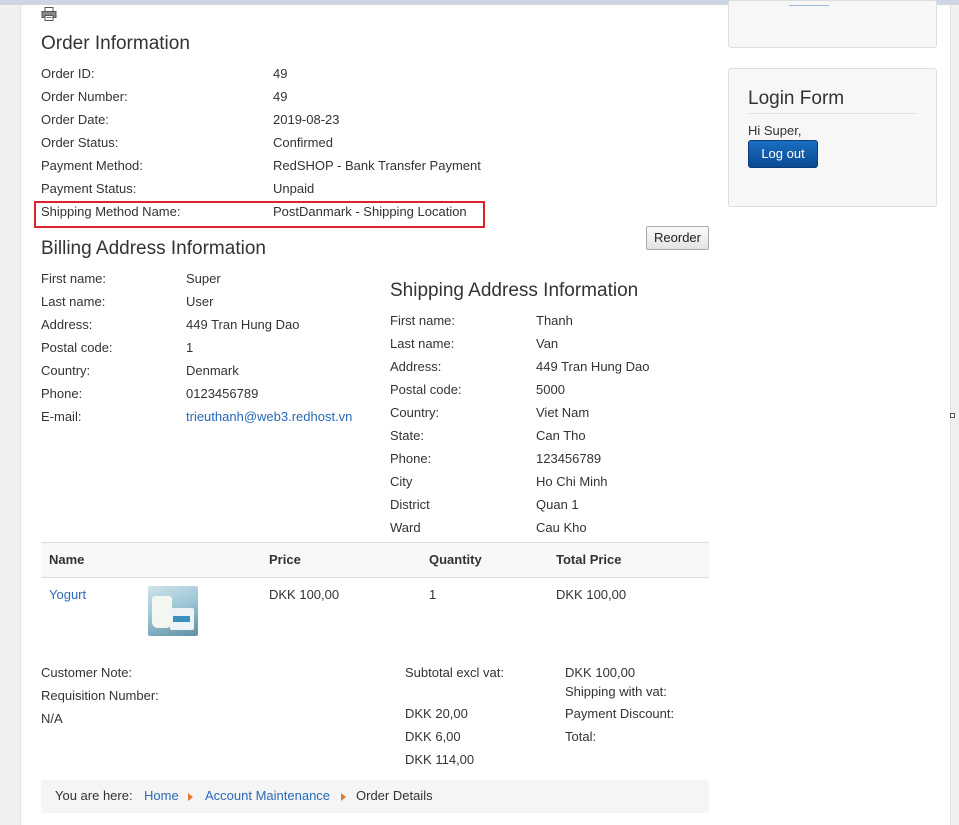 This screenshot has height=825, width=959. I want to click on logout-button: Log out, so click(783, 154).